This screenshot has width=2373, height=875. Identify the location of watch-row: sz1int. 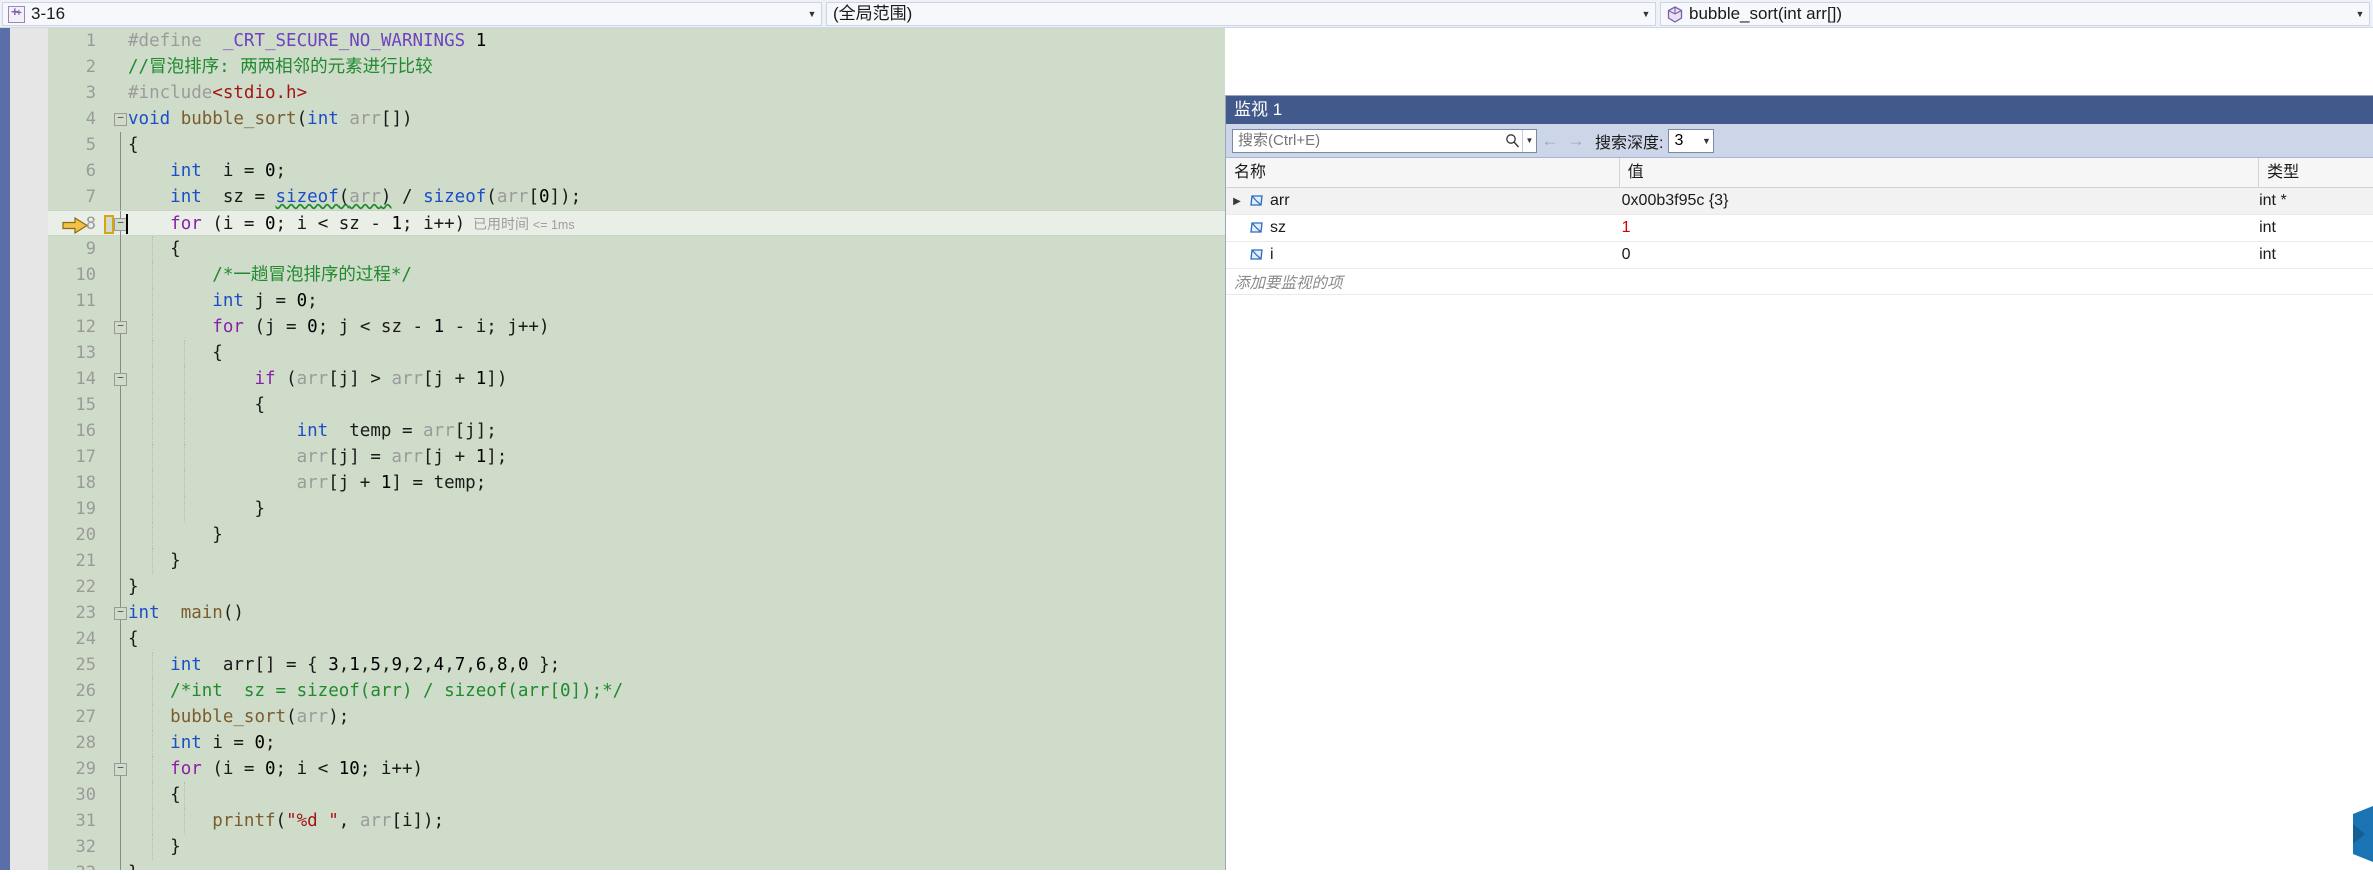
(1799, 228).